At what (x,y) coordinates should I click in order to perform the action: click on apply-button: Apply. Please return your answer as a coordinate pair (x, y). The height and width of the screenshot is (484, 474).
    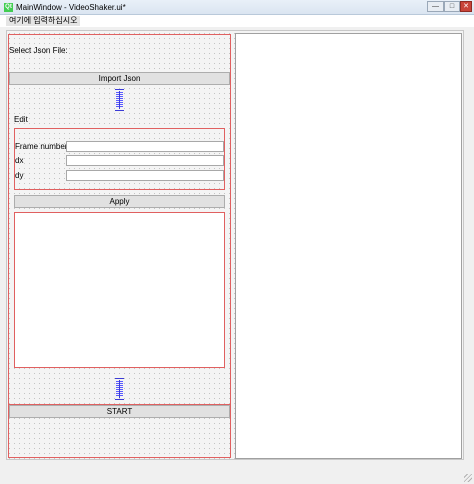
    Looking at the image, I should click on (119, 201).